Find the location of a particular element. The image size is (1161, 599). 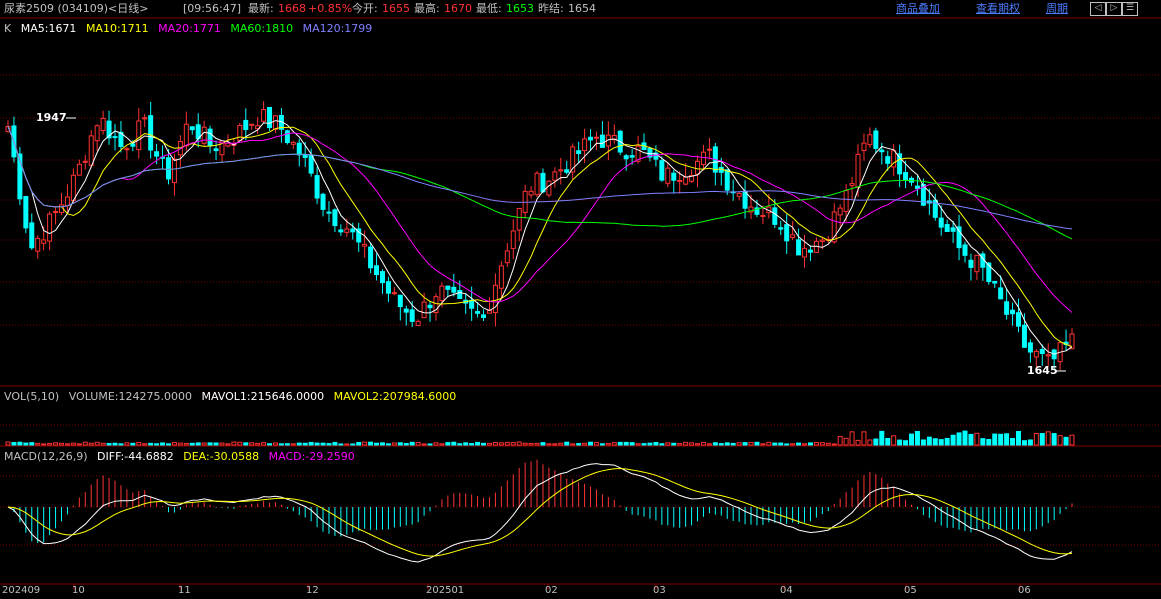

macd-label: MACD(12,26,9) is located at coordinates (46, 456).